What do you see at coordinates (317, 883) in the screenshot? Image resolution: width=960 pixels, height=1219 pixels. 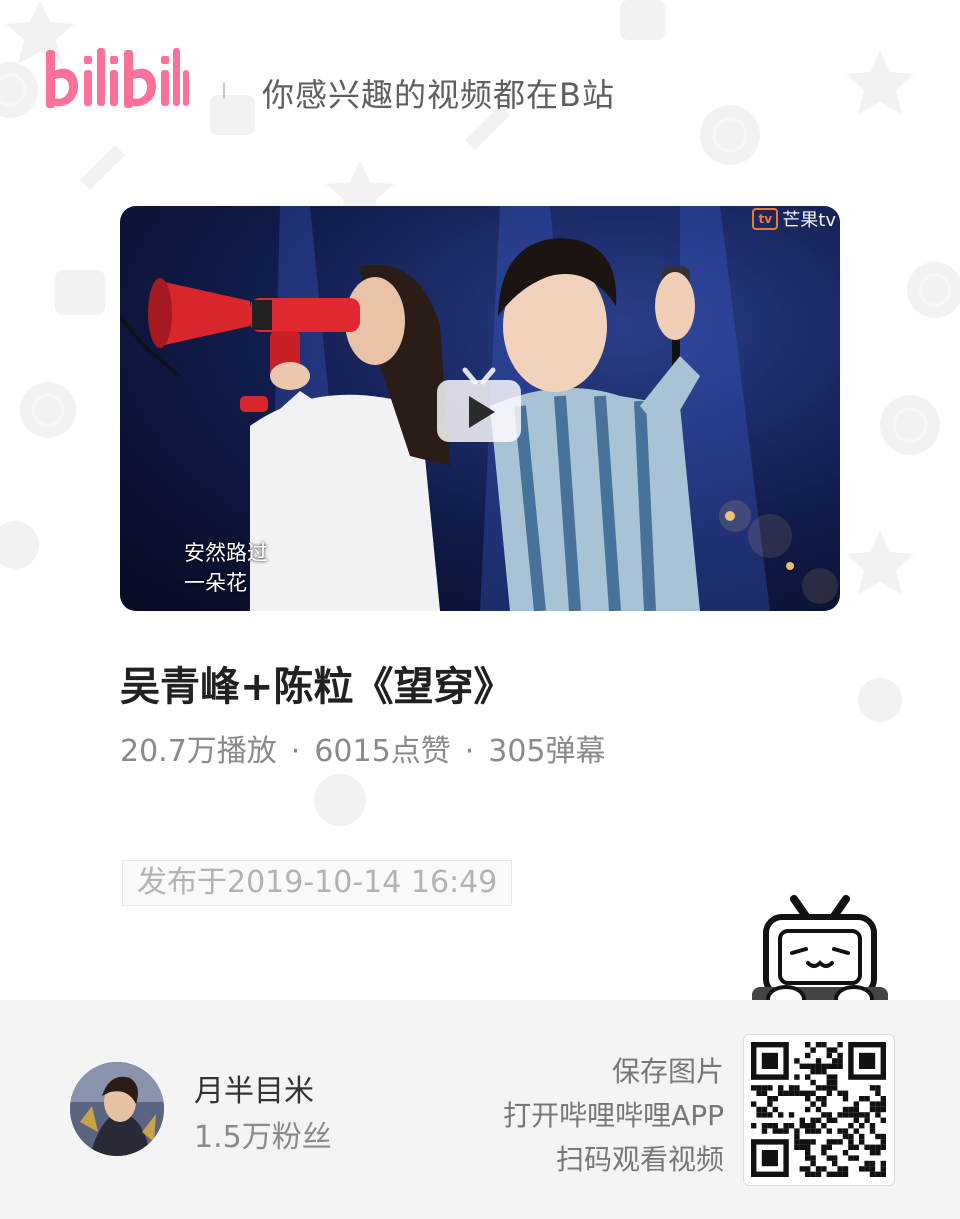 I see `publish-date: 发布于2019-10-14 16:49` at bounding box center [317, 883].